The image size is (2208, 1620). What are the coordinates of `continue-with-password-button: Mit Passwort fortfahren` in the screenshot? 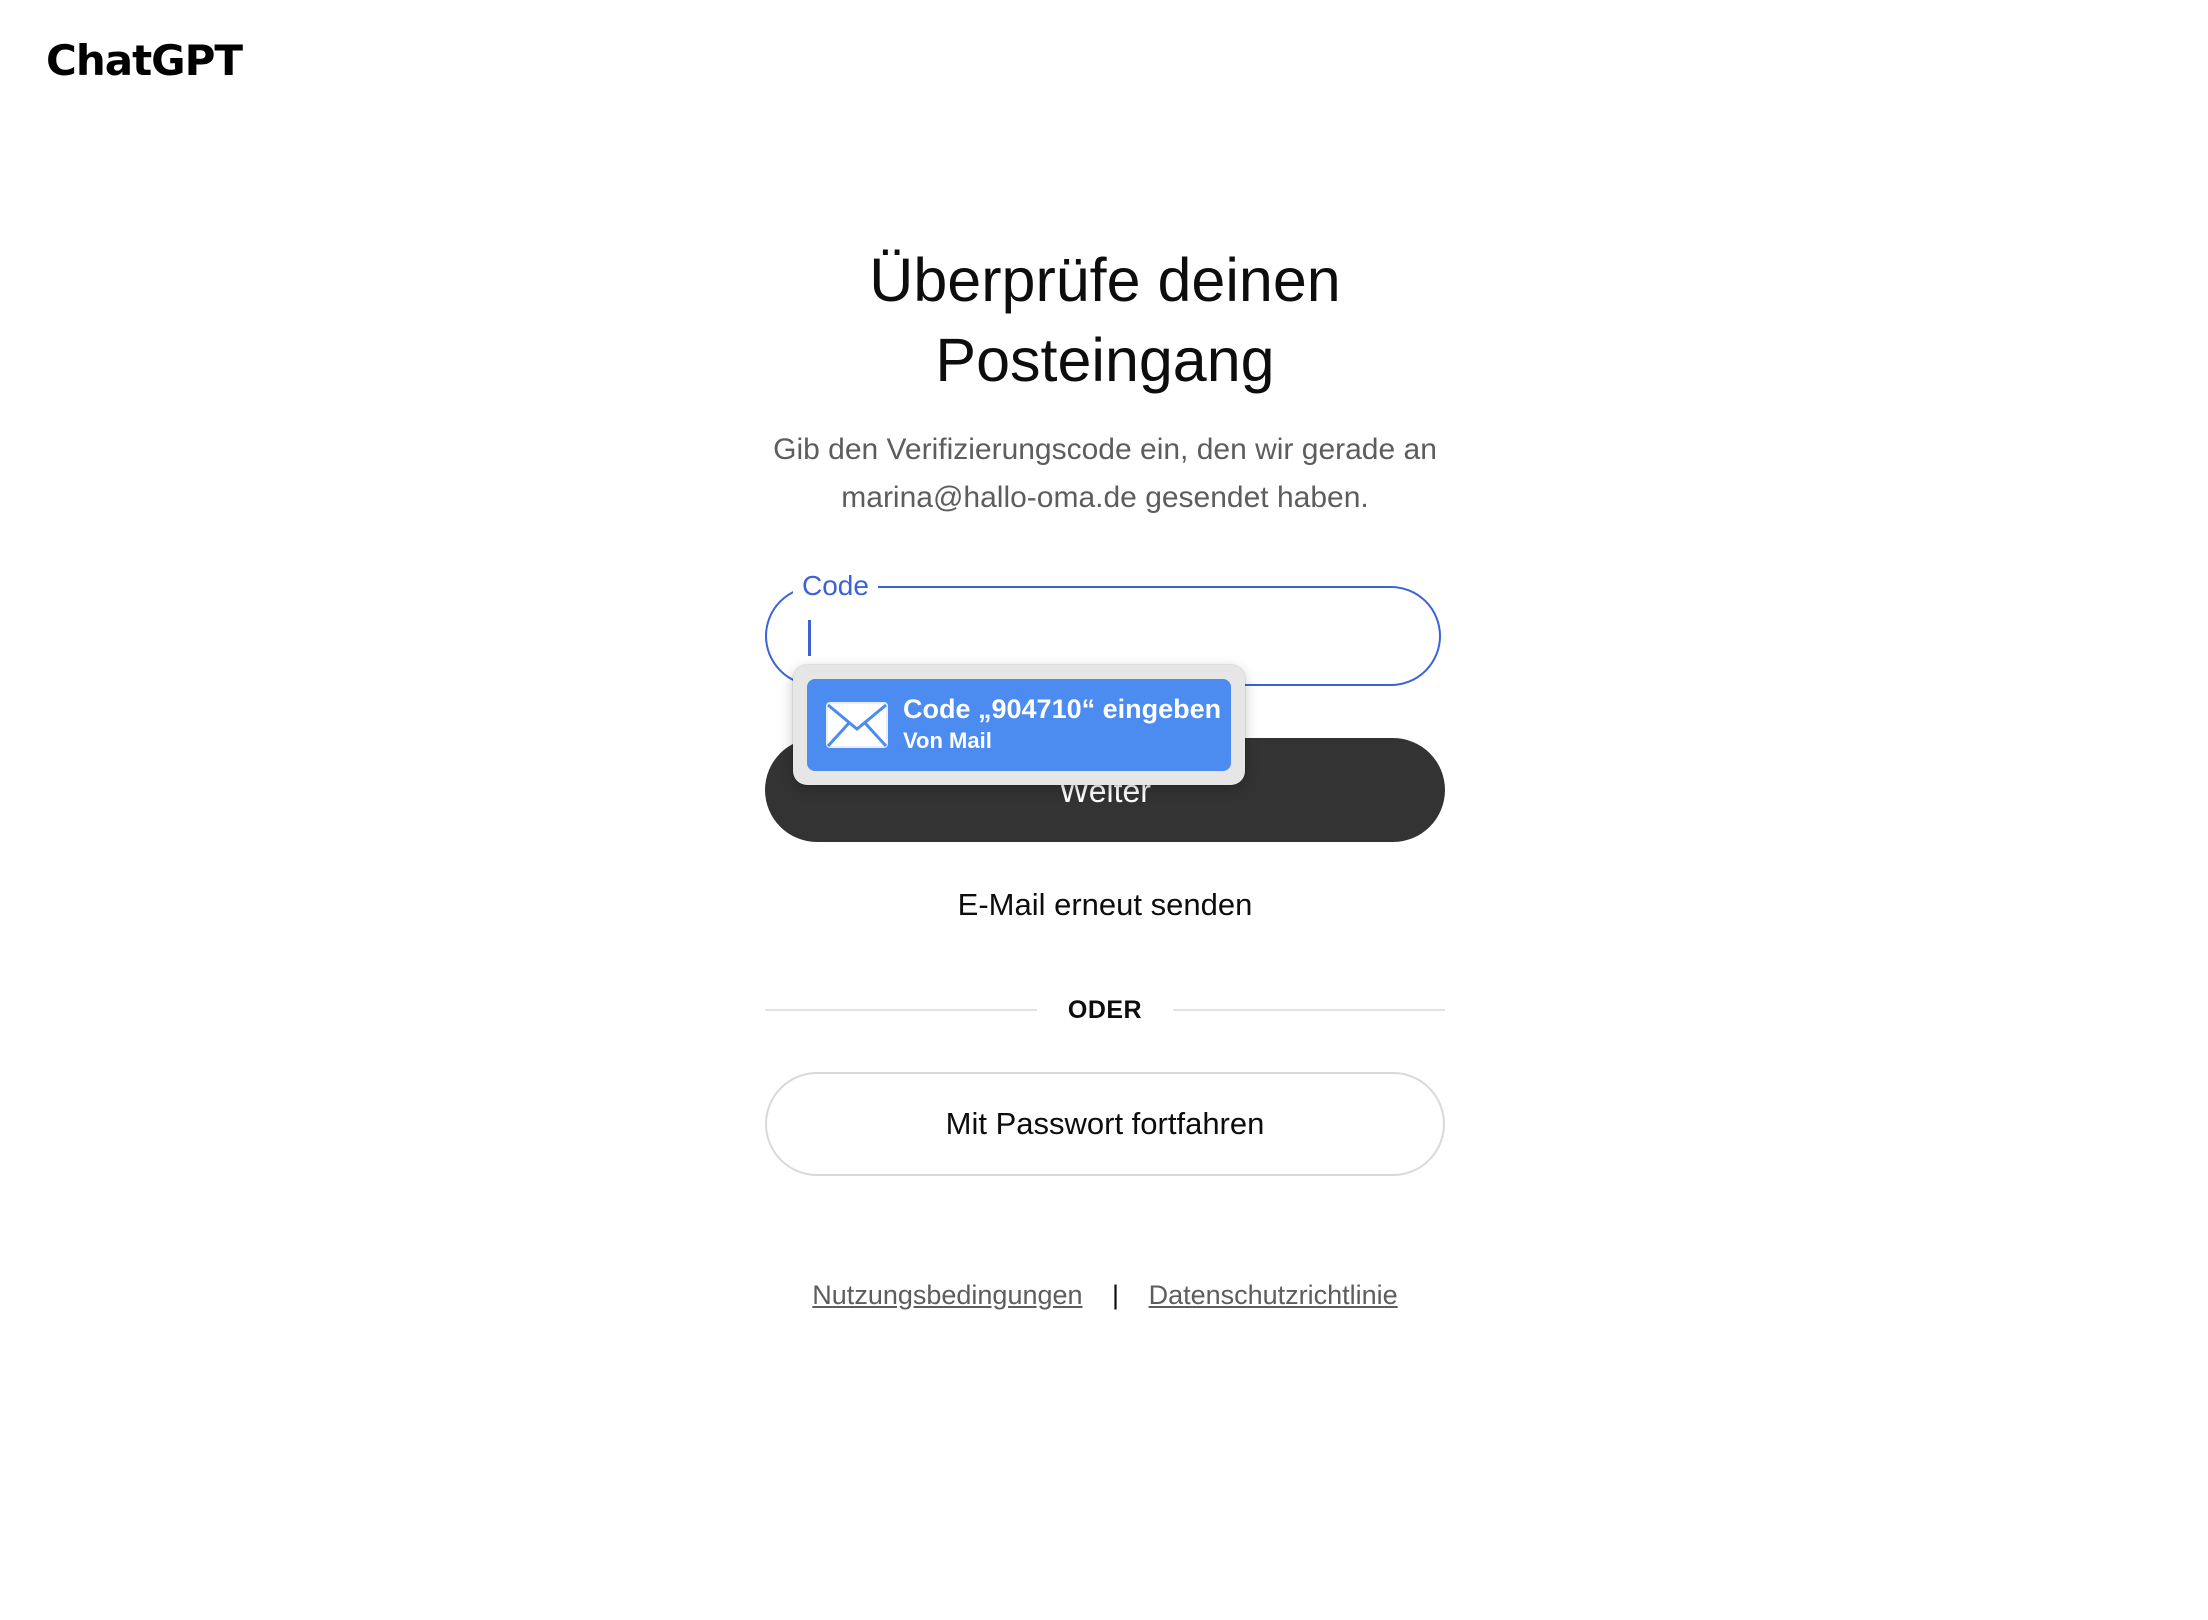 It's located at (1105, 1124).